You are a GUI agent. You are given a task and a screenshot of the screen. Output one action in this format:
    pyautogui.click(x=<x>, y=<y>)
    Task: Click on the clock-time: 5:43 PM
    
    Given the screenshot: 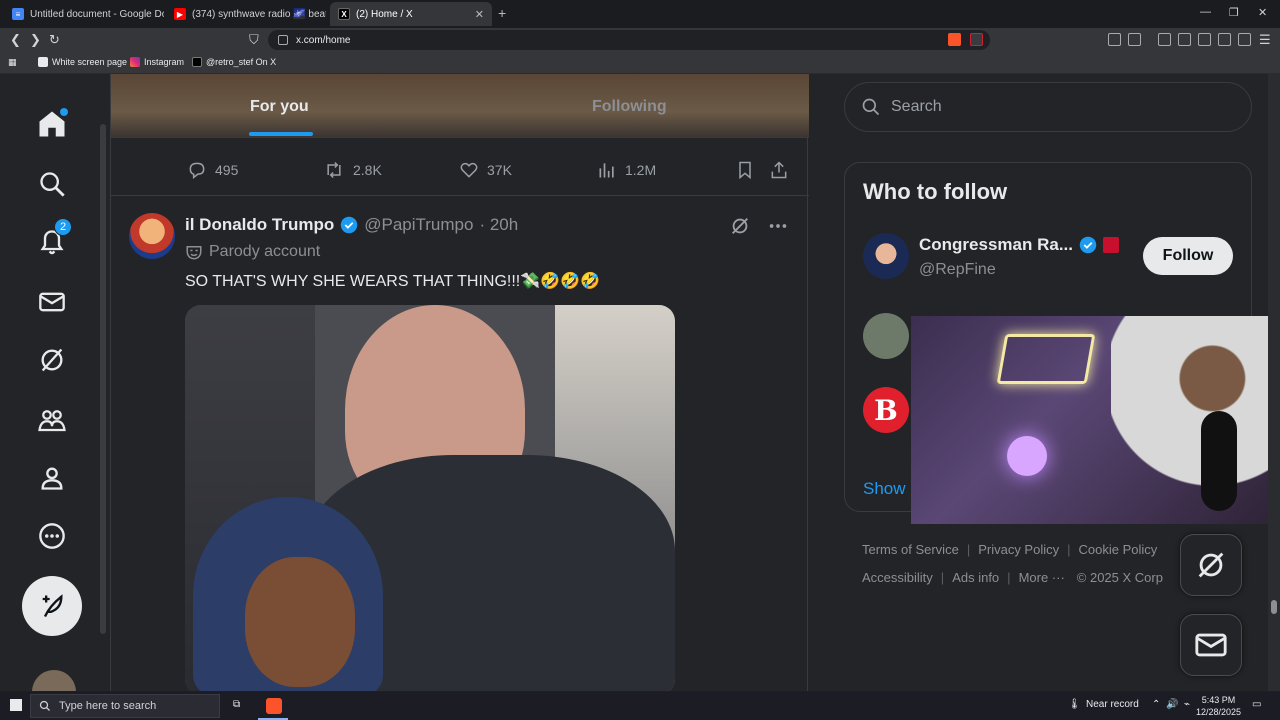 What is the action you would take?
    pyautogui.click(x=1218, y=700)
    